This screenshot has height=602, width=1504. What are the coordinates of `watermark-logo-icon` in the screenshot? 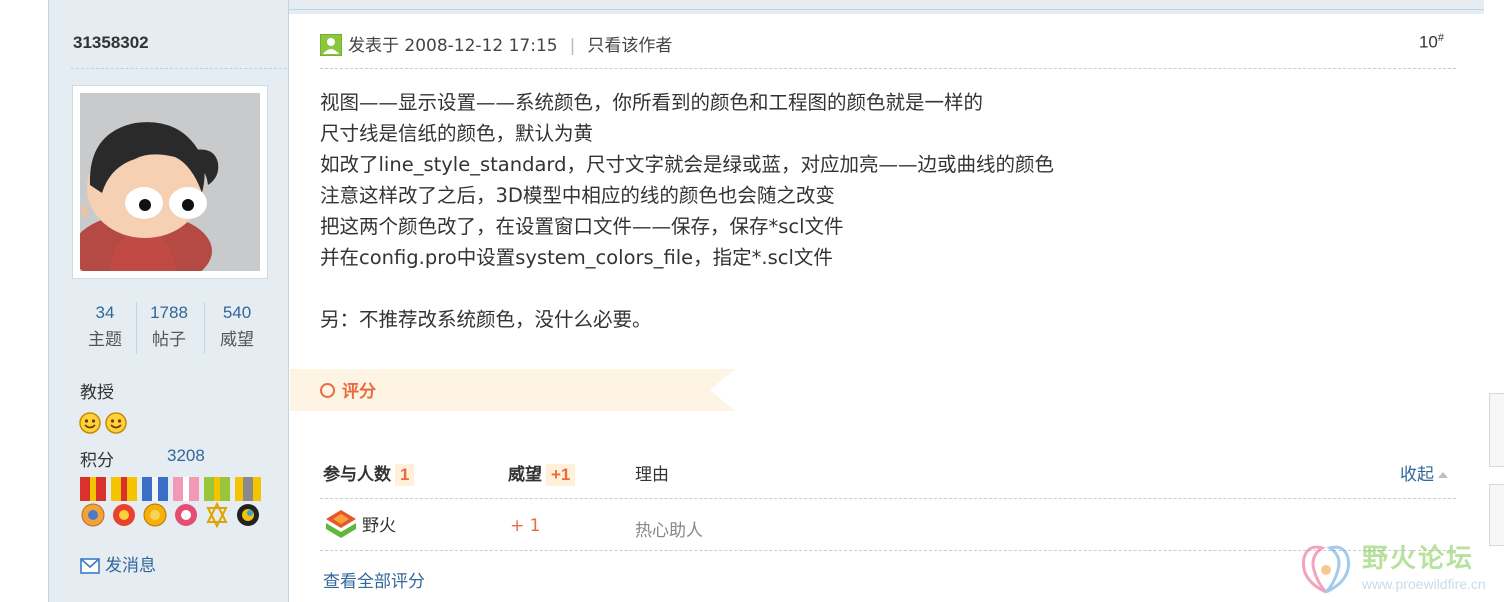 It's located at (1326, 569).